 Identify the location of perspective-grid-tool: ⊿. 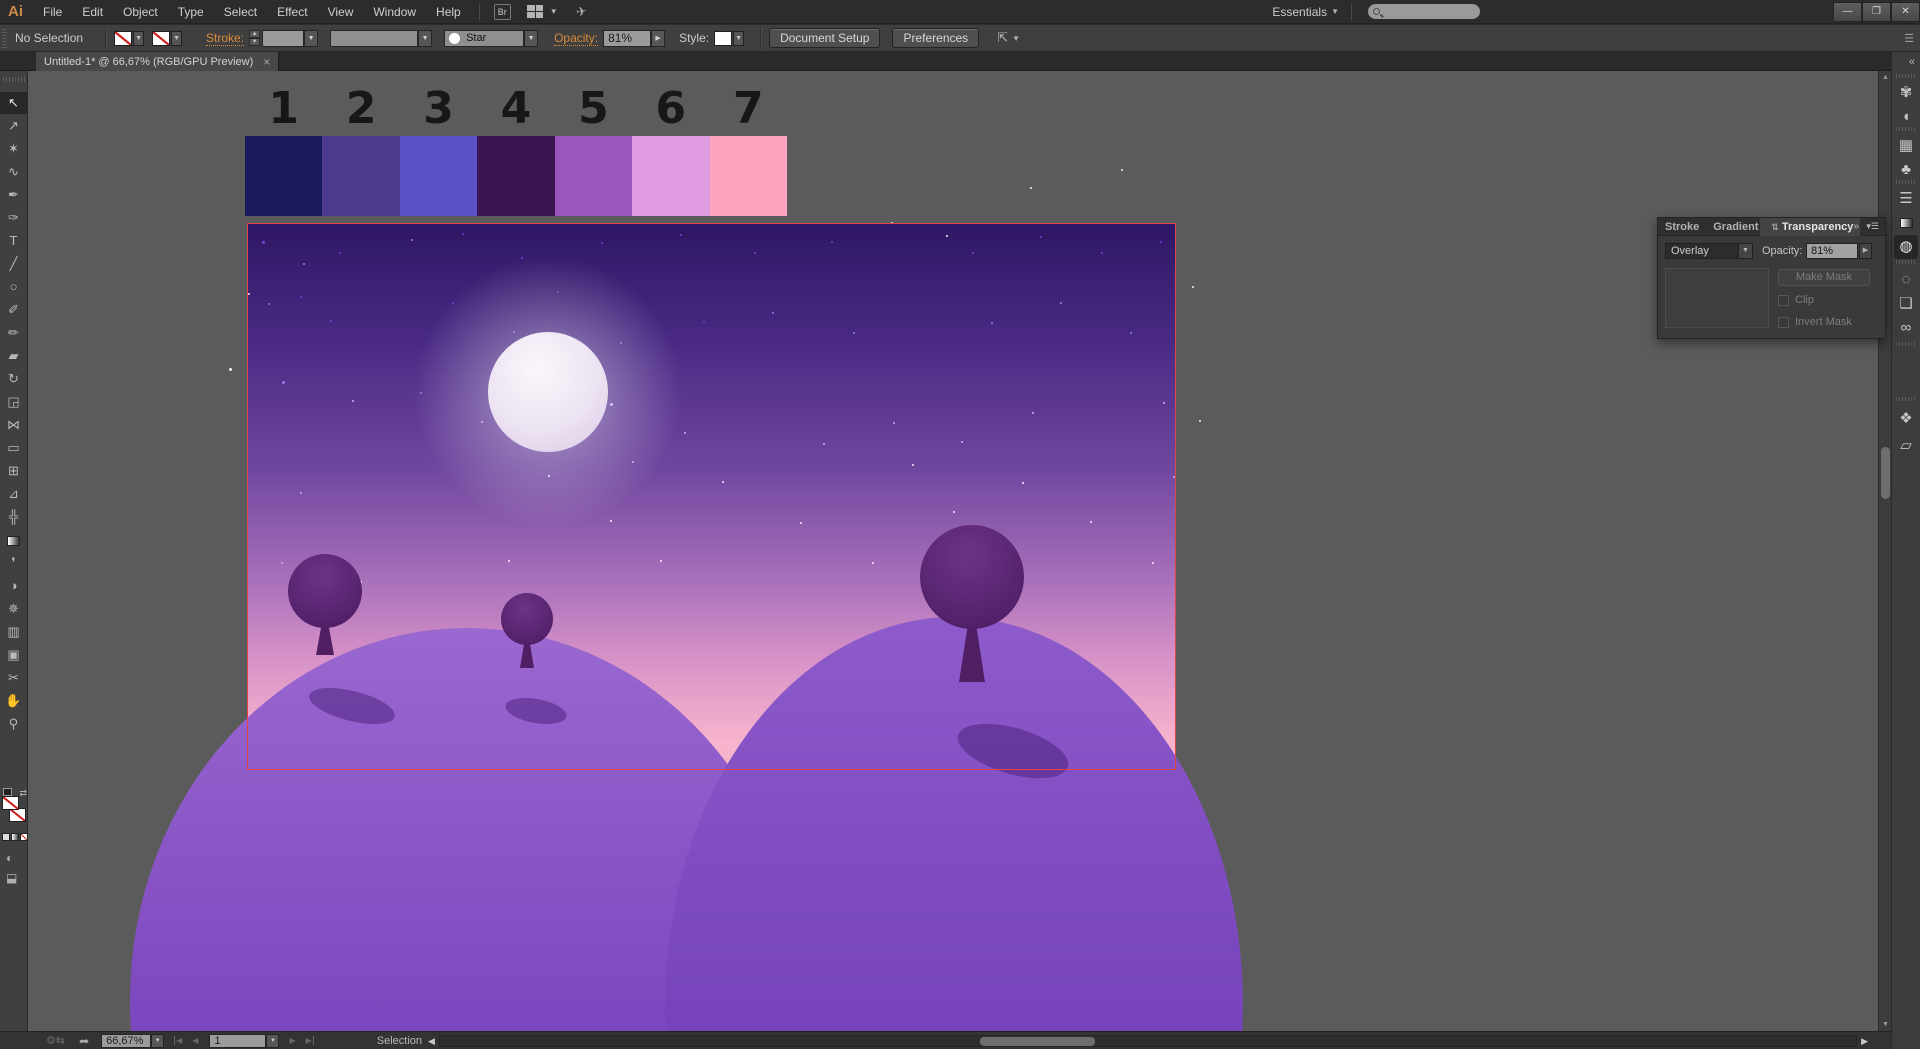
(13, 494).